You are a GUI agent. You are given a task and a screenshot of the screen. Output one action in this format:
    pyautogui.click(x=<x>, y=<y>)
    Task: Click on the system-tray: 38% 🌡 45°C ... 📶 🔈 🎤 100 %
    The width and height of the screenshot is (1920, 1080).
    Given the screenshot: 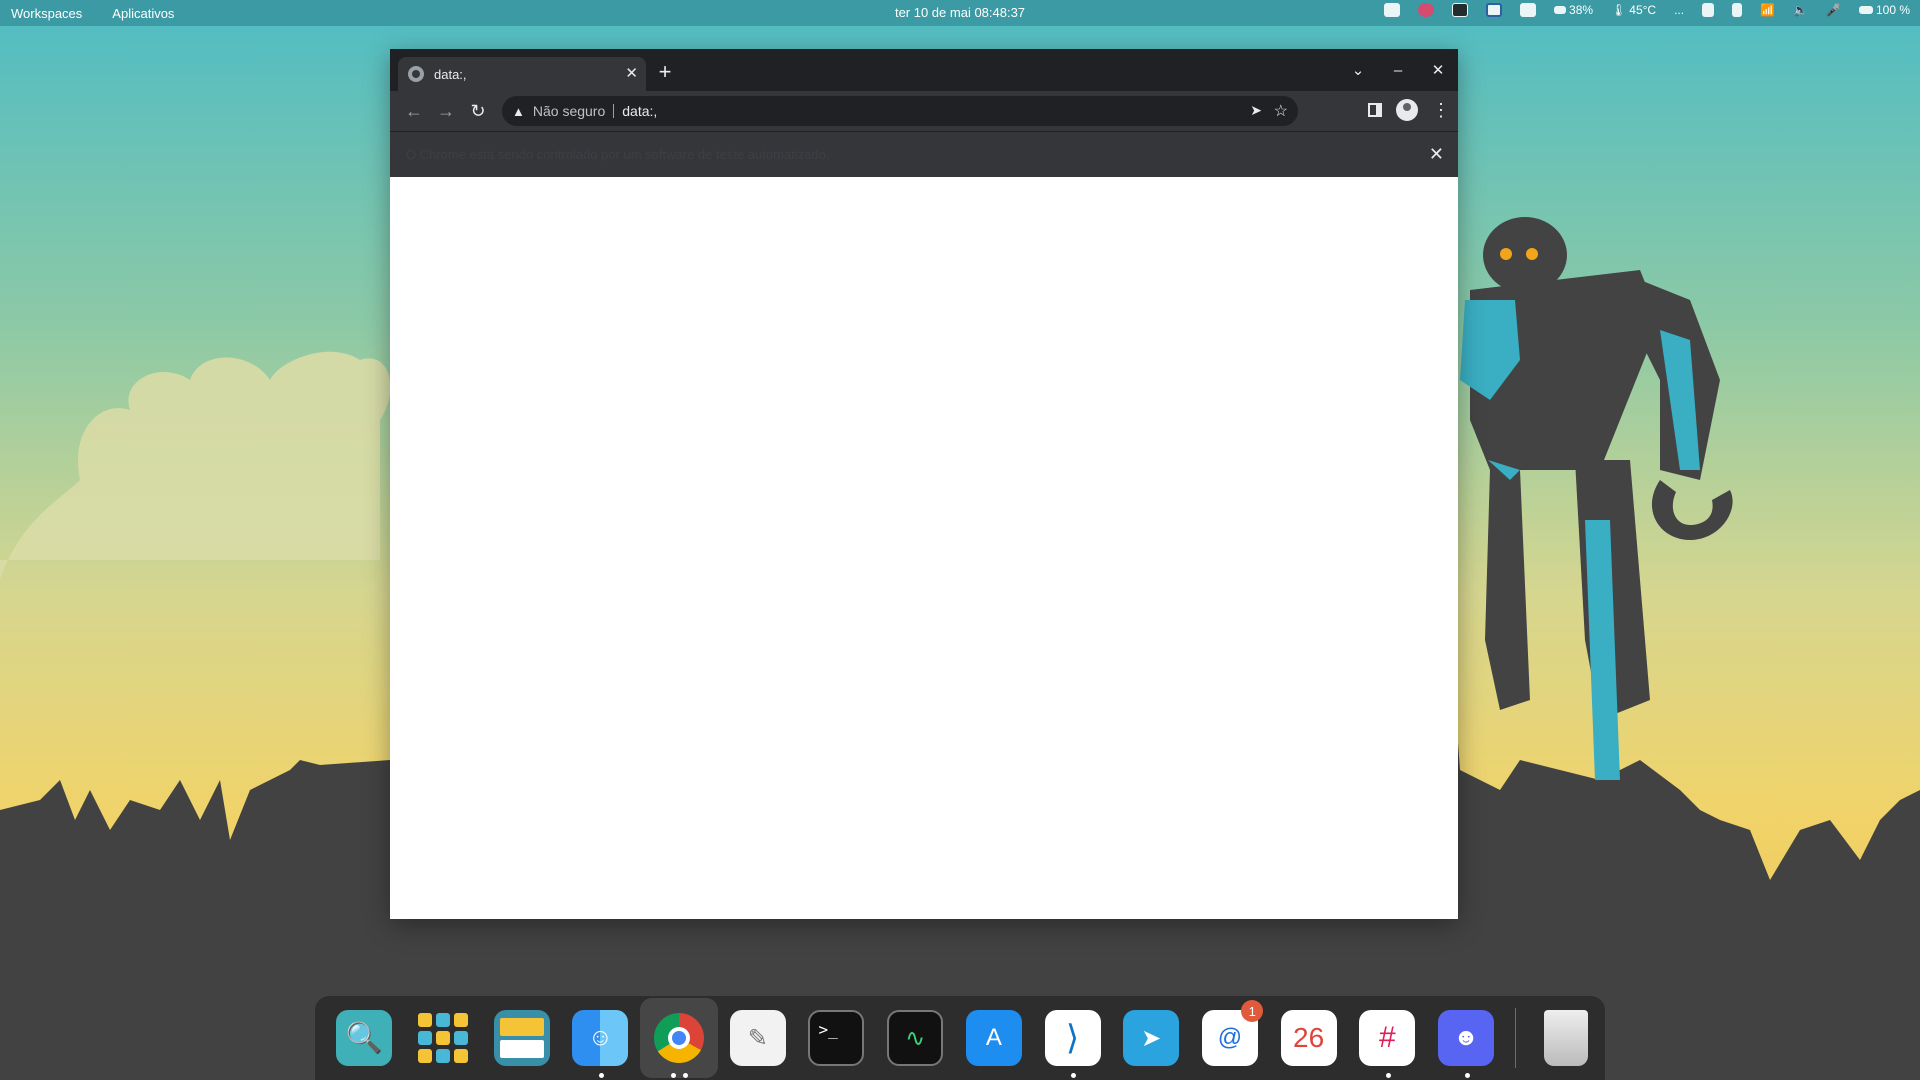 What is the action you would take?
    pyautogui.click(x=1647, y=10)
    